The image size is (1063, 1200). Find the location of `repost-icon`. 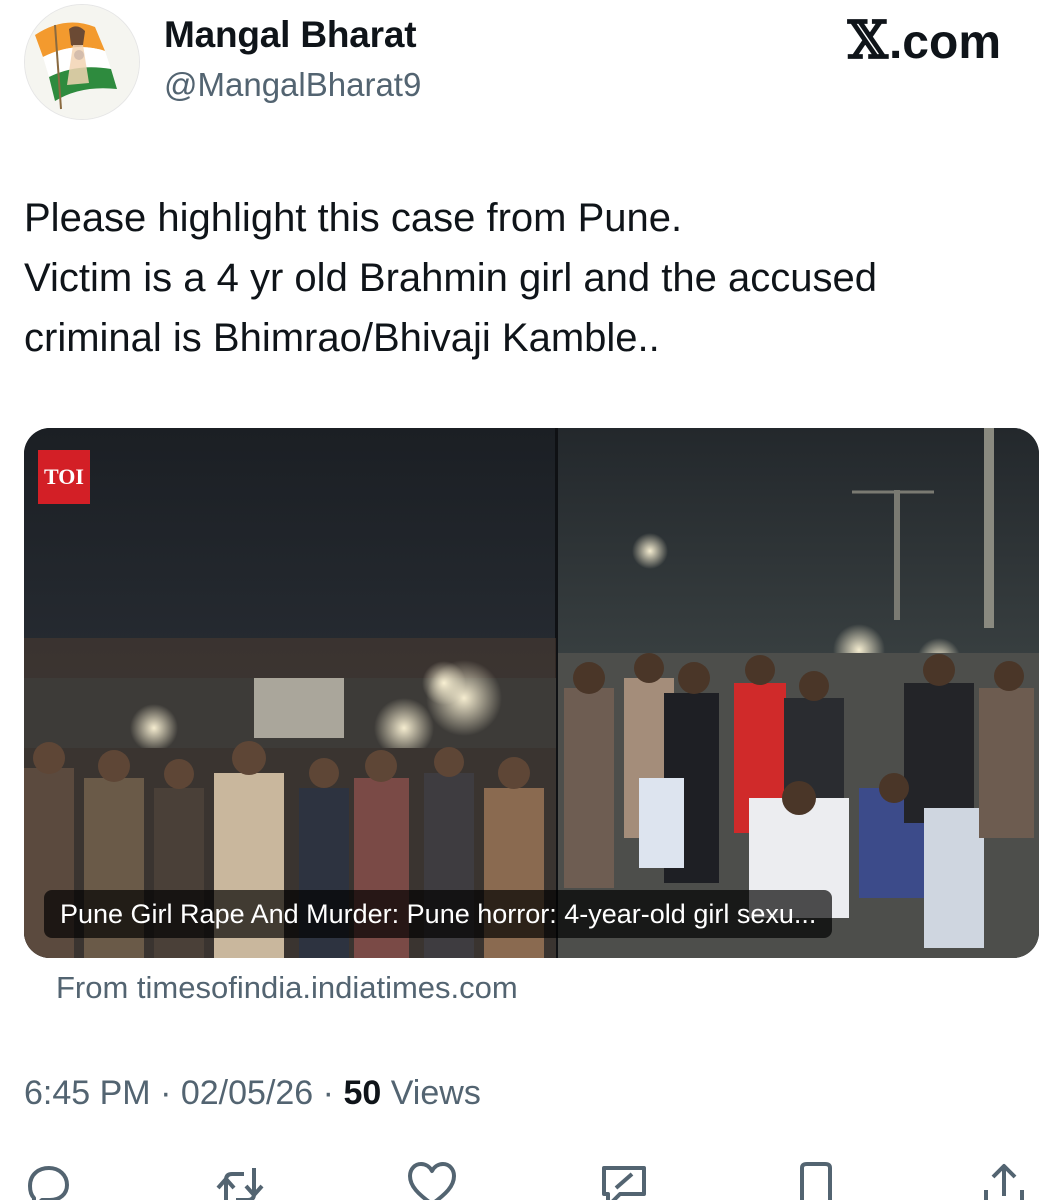

repost-icon is located at coordinates (240, 1184).